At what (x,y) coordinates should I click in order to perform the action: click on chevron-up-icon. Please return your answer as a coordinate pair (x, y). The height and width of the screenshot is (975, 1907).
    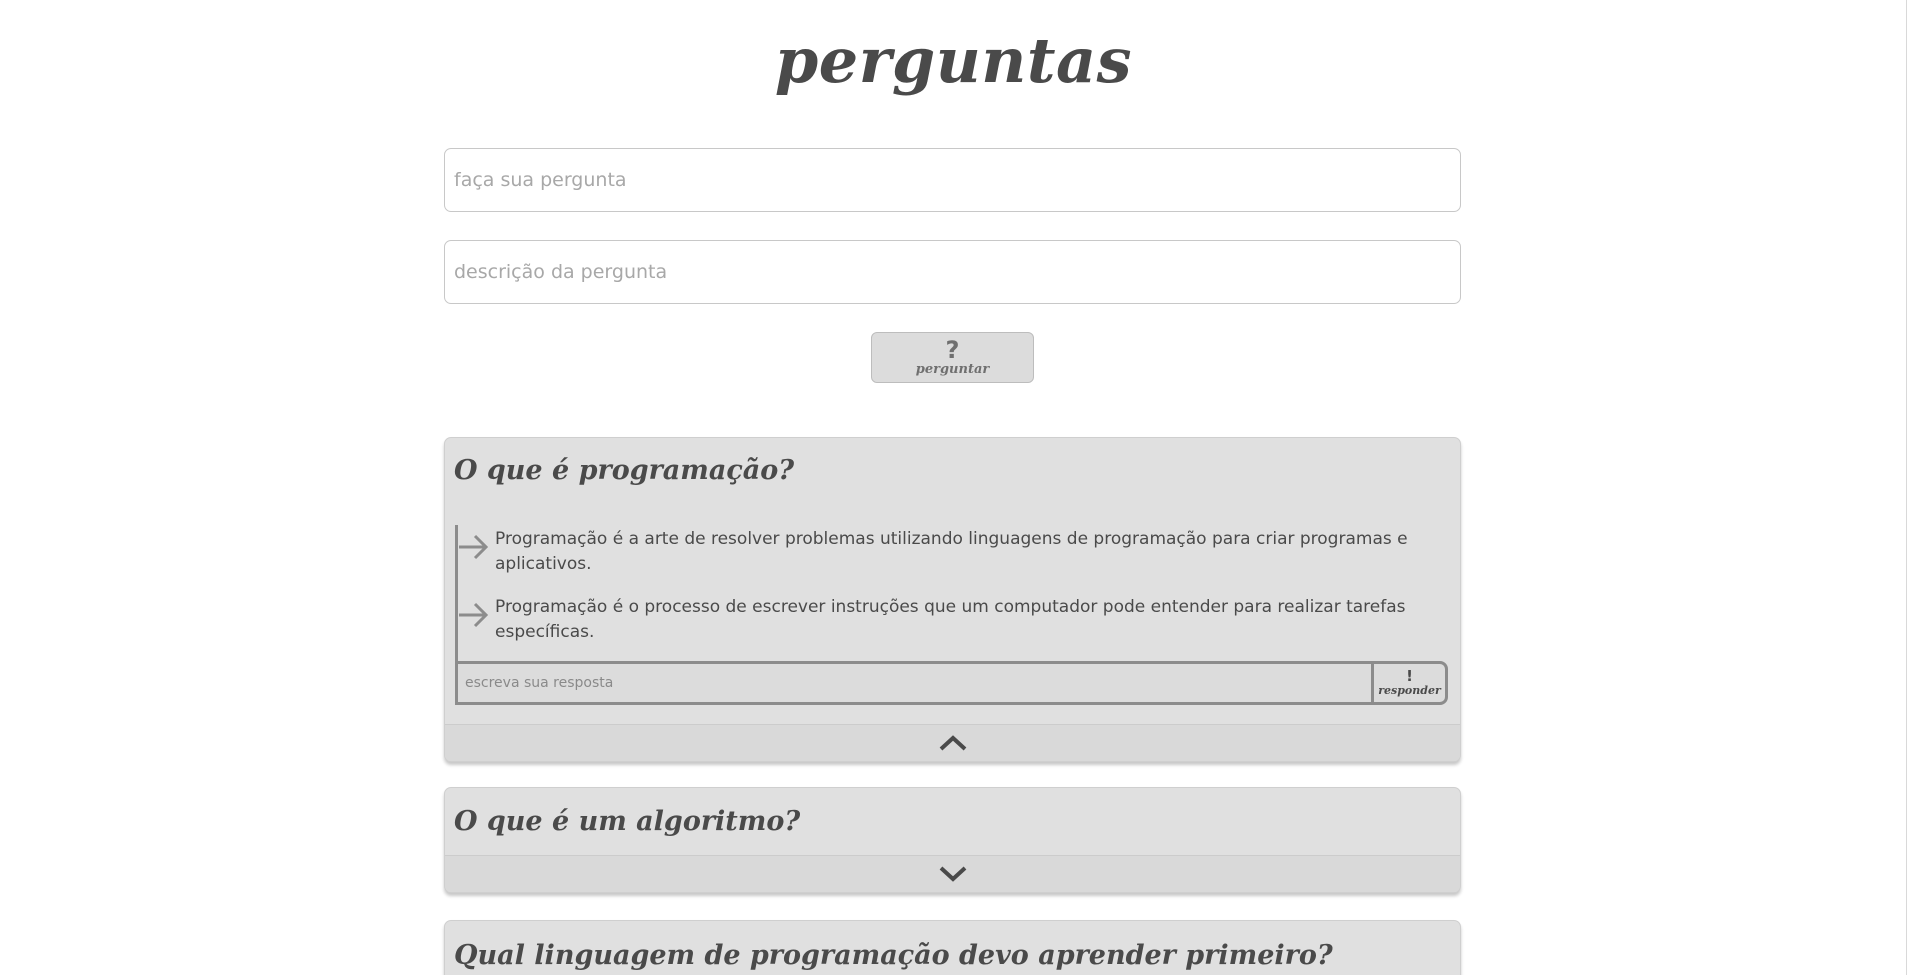
    Looking at the image, I should click on (952, 743).